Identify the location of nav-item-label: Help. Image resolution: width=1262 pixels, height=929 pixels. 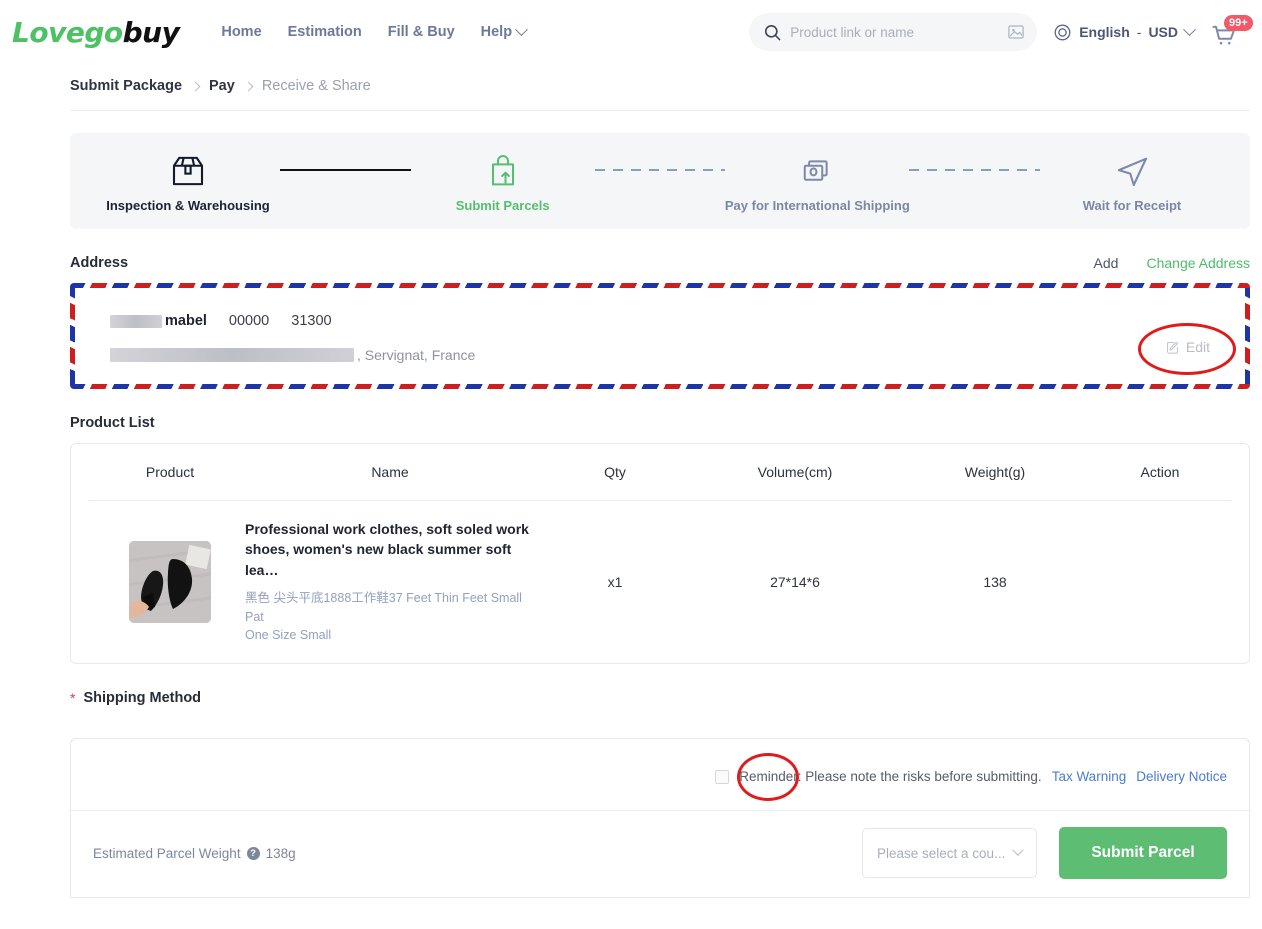
(496, 32).